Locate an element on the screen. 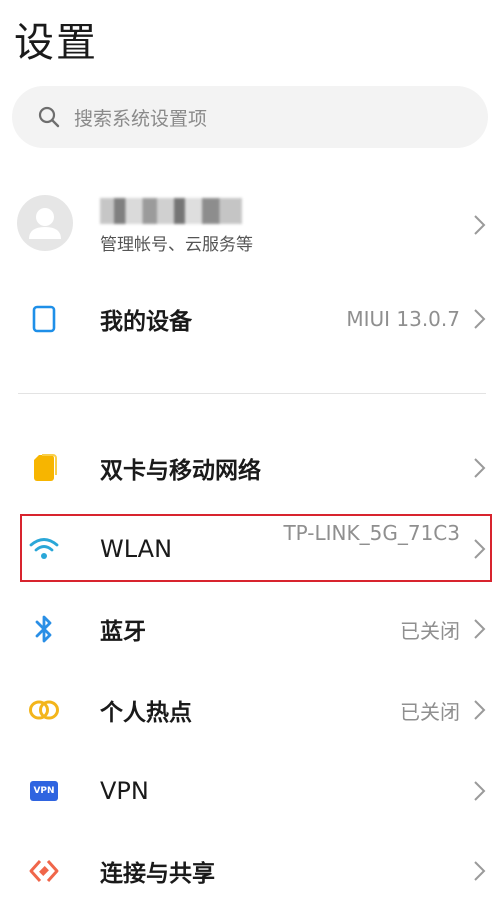  device-icon is located at coordinates (44, 319).